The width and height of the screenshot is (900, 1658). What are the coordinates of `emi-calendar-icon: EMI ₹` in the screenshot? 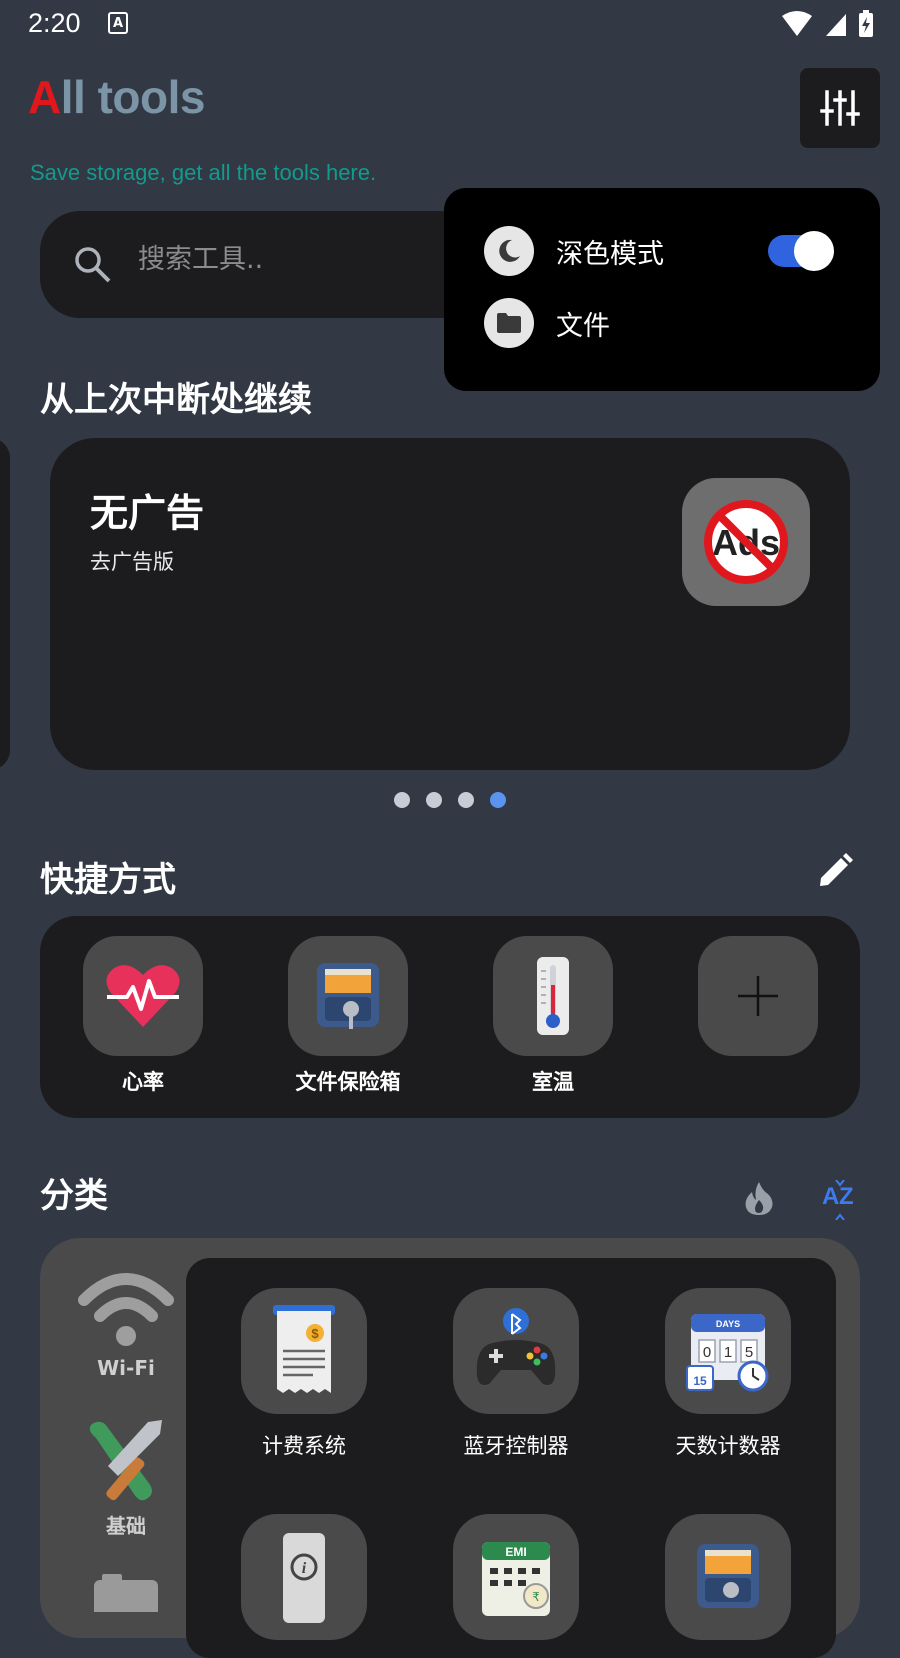 It's located at (516, 1579).